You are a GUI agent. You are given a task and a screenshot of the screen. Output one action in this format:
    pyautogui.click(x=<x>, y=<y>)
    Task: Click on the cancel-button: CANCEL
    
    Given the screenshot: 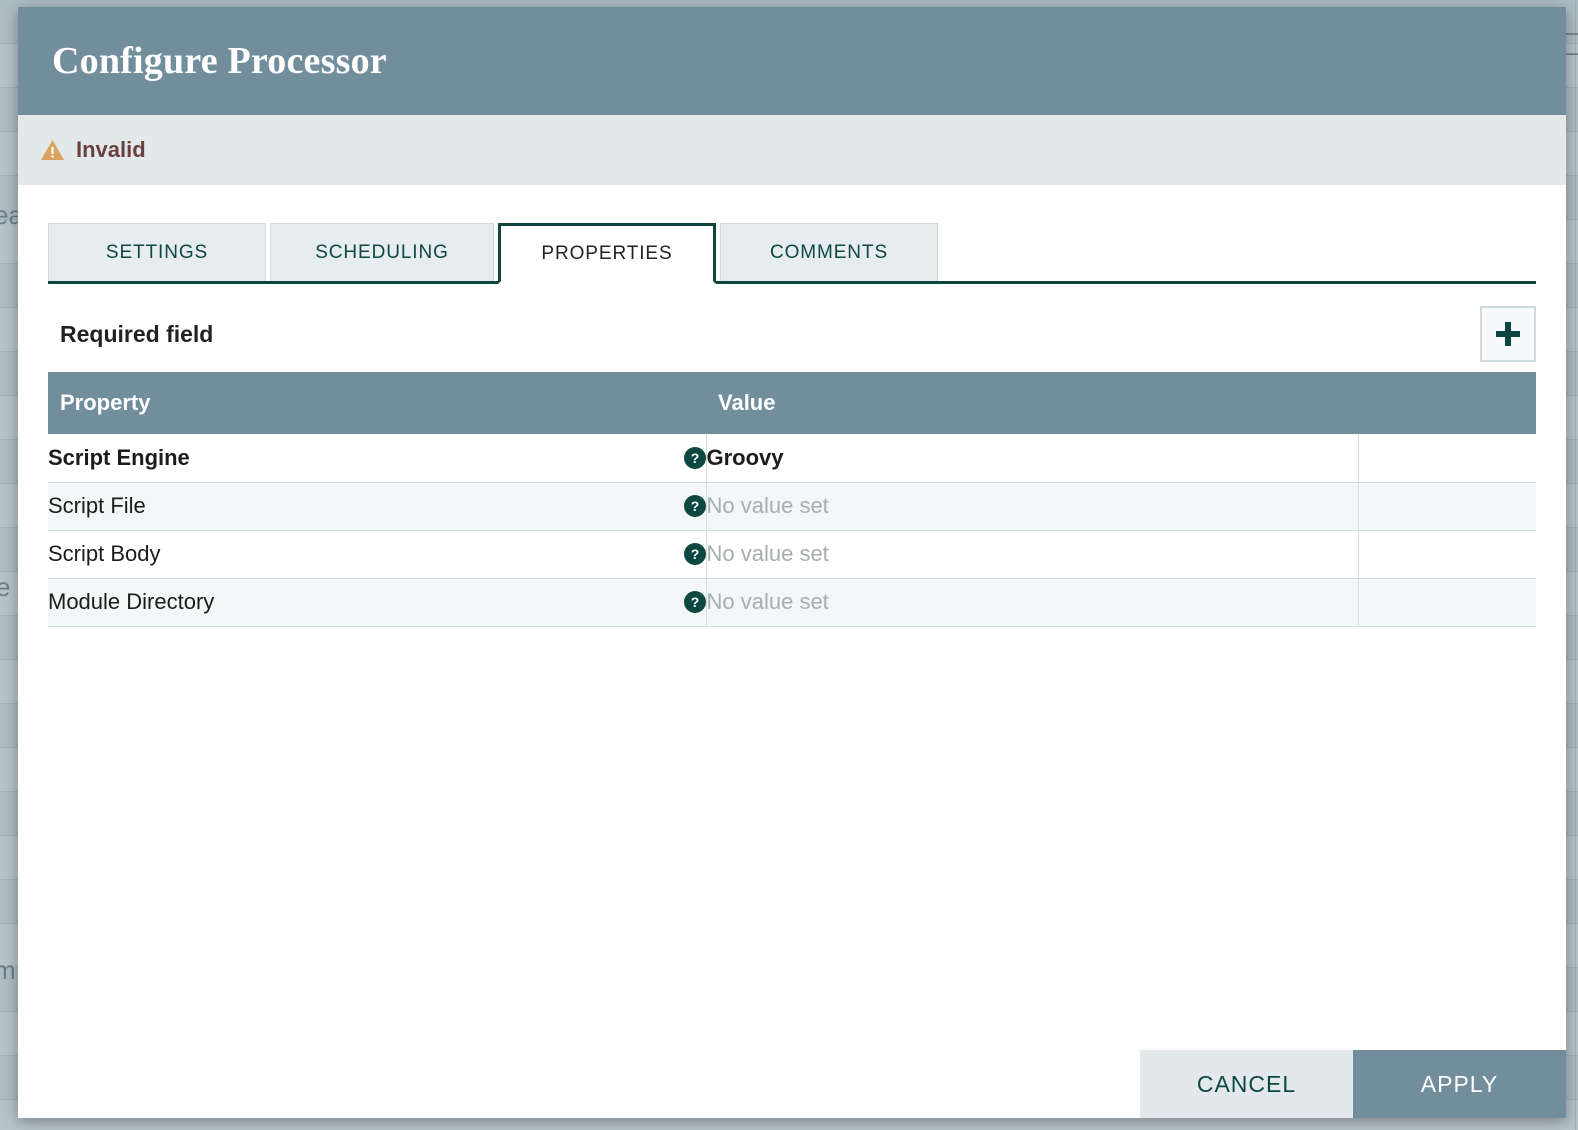 What is the action you would take?
    pyautogui.click(x=1246, y=1084)
    